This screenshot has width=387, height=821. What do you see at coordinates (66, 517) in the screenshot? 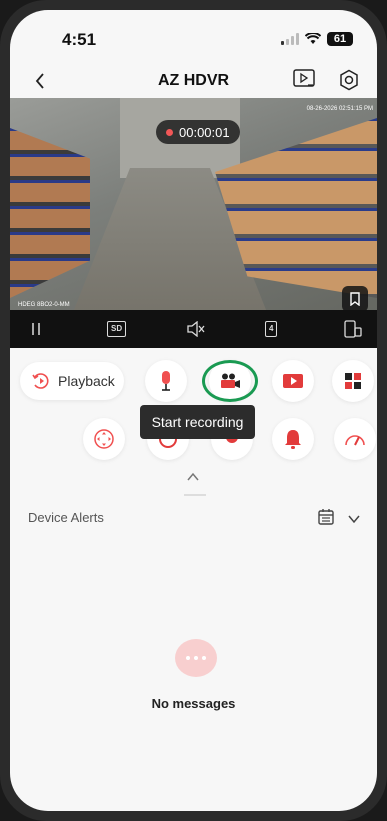
I see `alerts-title: Device Alerts` at bounding box center [66, 517].